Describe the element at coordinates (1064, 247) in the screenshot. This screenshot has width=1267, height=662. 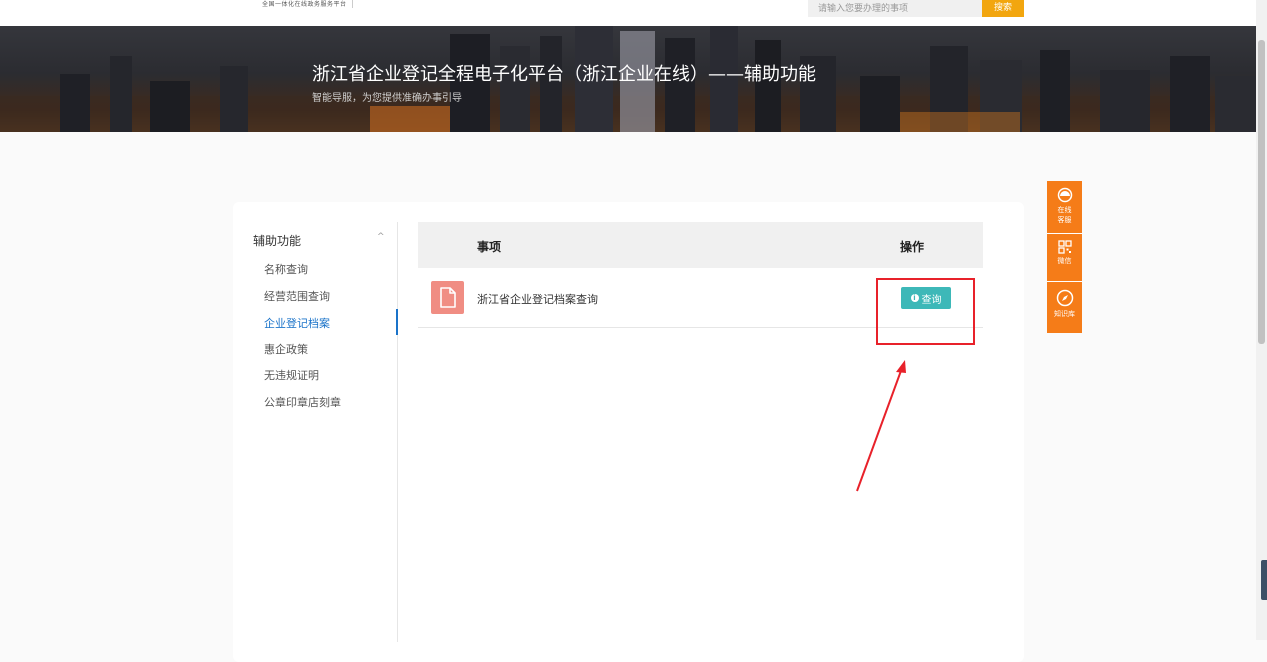
I see `qrcode-icon` at that location.